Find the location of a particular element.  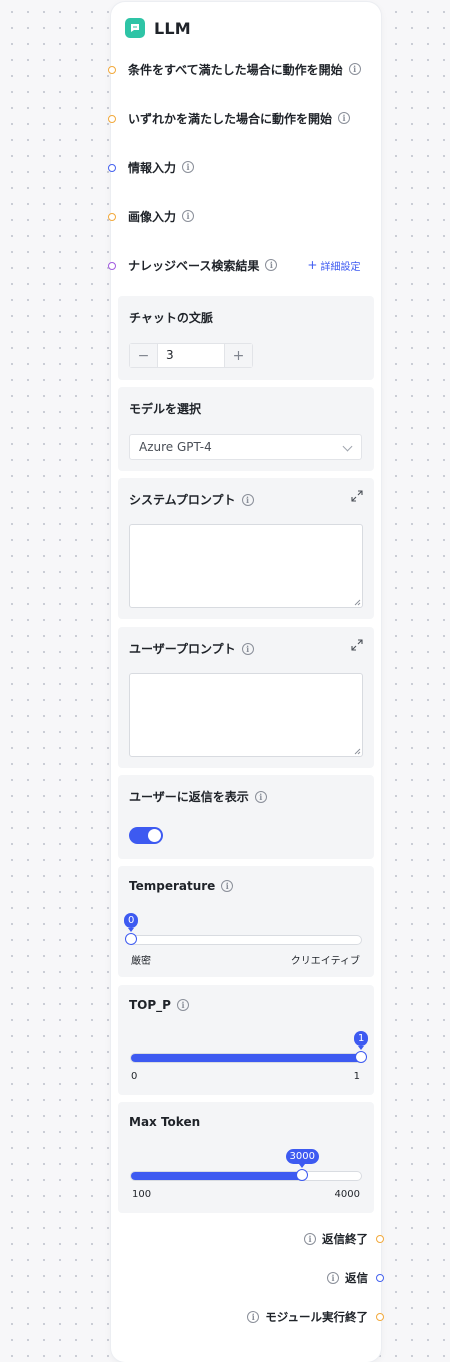

chat-context-value: 3 is located at coordinates (191, 355).